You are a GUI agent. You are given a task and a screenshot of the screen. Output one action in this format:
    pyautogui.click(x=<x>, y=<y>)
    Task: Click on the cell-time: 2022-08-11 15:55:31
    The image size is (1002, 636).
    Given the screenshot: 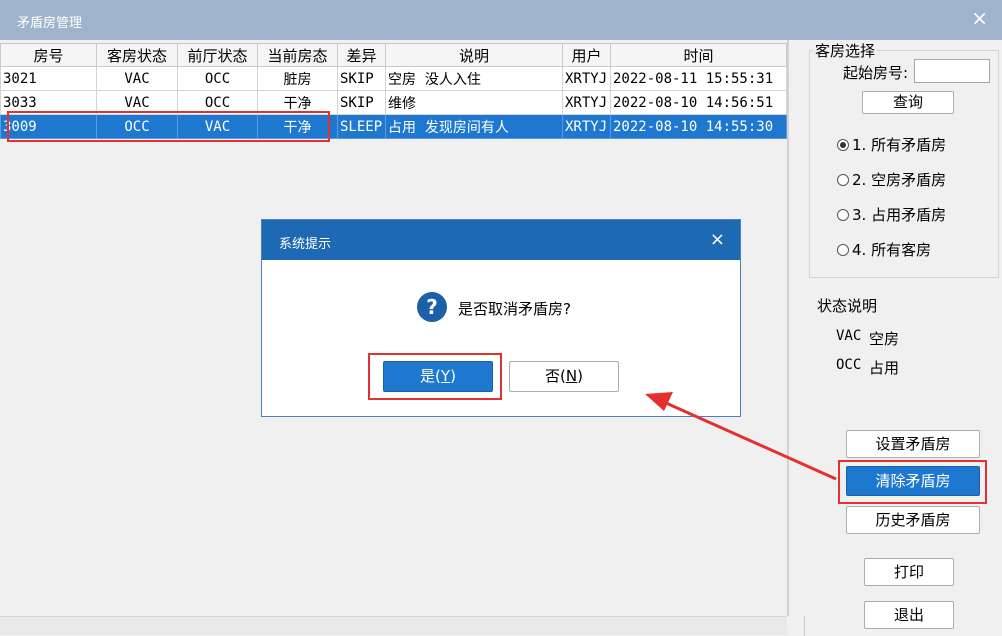 What is the action you would take?
    pyautogui.click(x=698, y=78)
    